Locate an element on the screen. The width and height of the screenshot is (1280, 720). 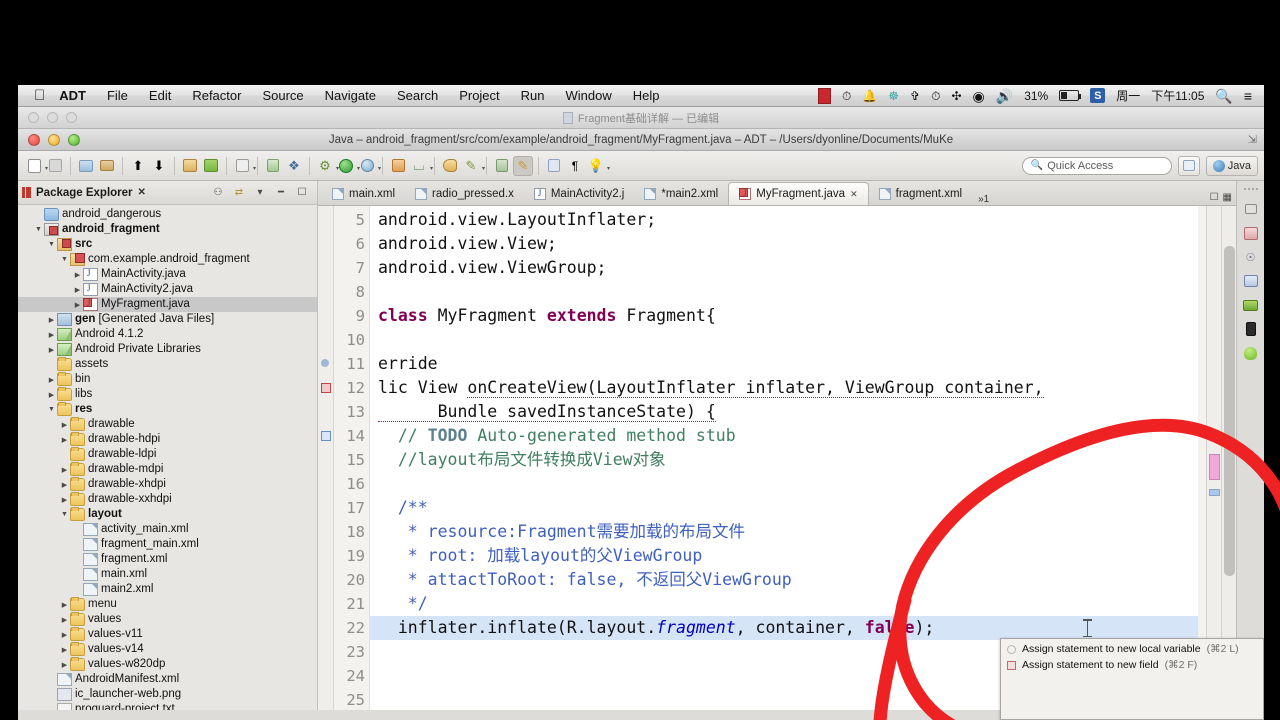
tree-item: drawable-hdpi is located at coordinates (167, 439).